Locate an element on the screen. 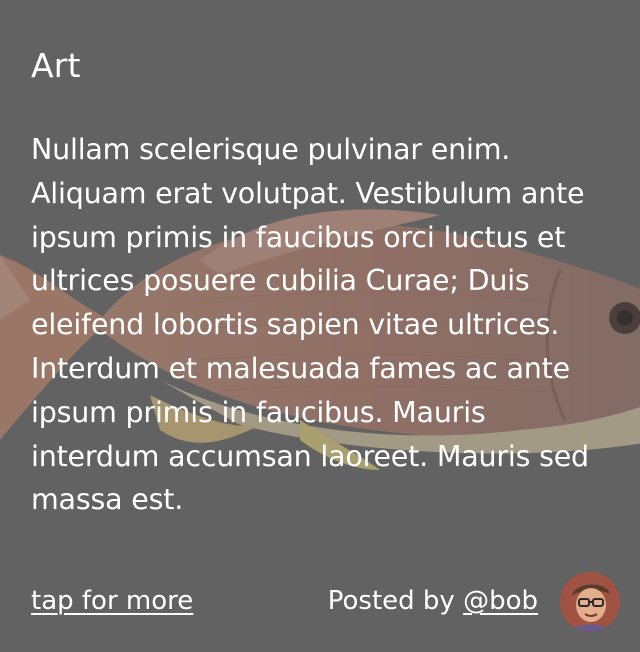  card-footer: tap for more Posted by @bob is located at coordinates (320, 602).